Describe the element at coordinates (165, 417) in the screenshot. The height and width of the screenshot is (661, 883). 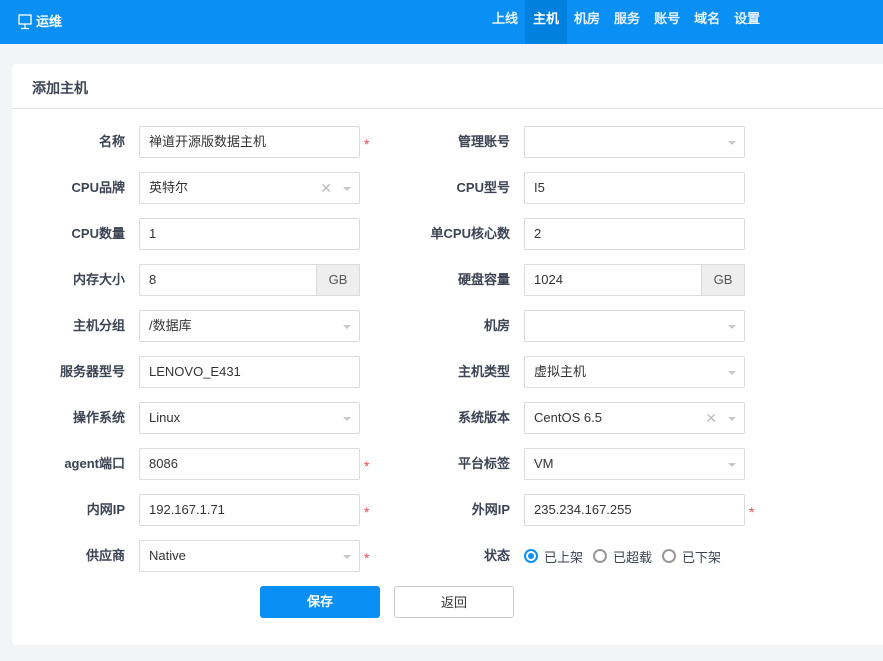
I see `field-value: Linux` at that location.